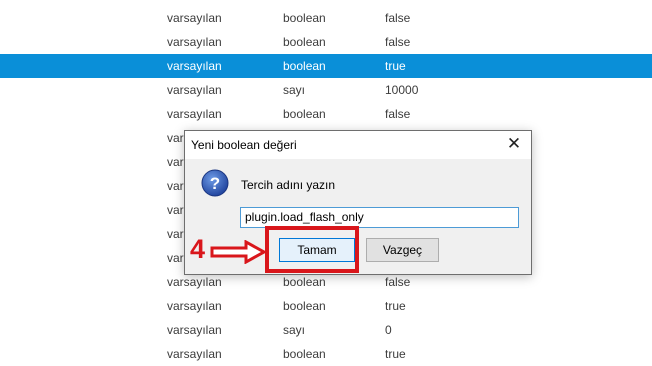  What do you see at coordinates (288, 185) in the screenshot?
I see `prompt-label: Tercih adını yazın` at bounding box center [288, 185].